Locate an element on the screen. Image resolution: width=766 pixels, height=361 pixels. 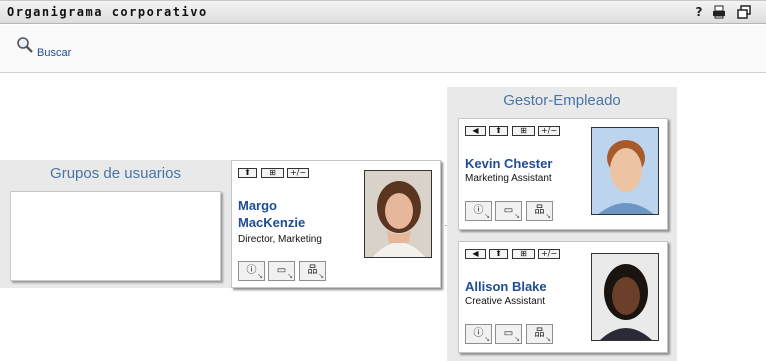
user-groups-panel: Grupos de usuarios is located at coordinates (115, 224).